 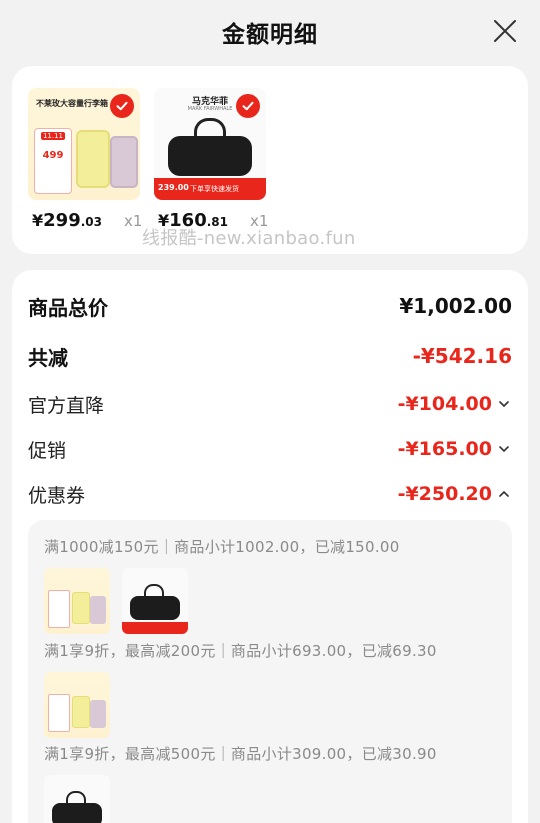 I want to click on official-value: -¥104.00, so click(x=455, y=404).